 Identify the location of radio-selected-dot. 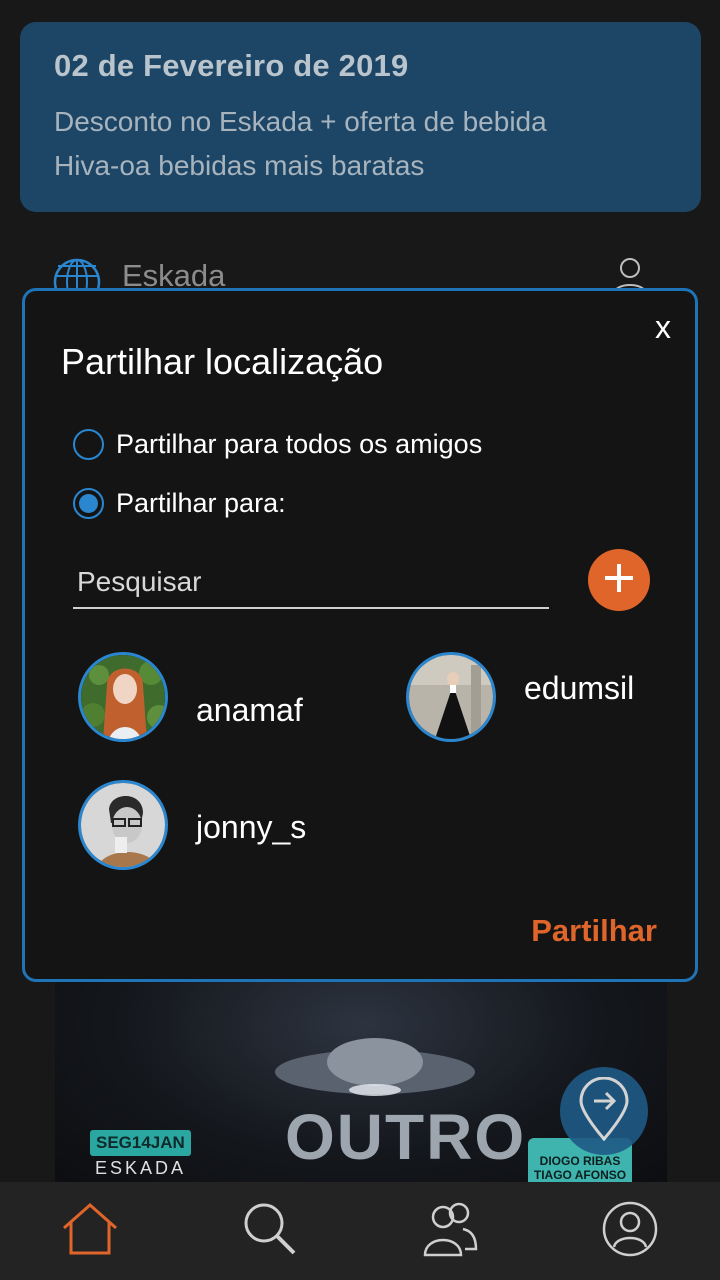
(88, 503).